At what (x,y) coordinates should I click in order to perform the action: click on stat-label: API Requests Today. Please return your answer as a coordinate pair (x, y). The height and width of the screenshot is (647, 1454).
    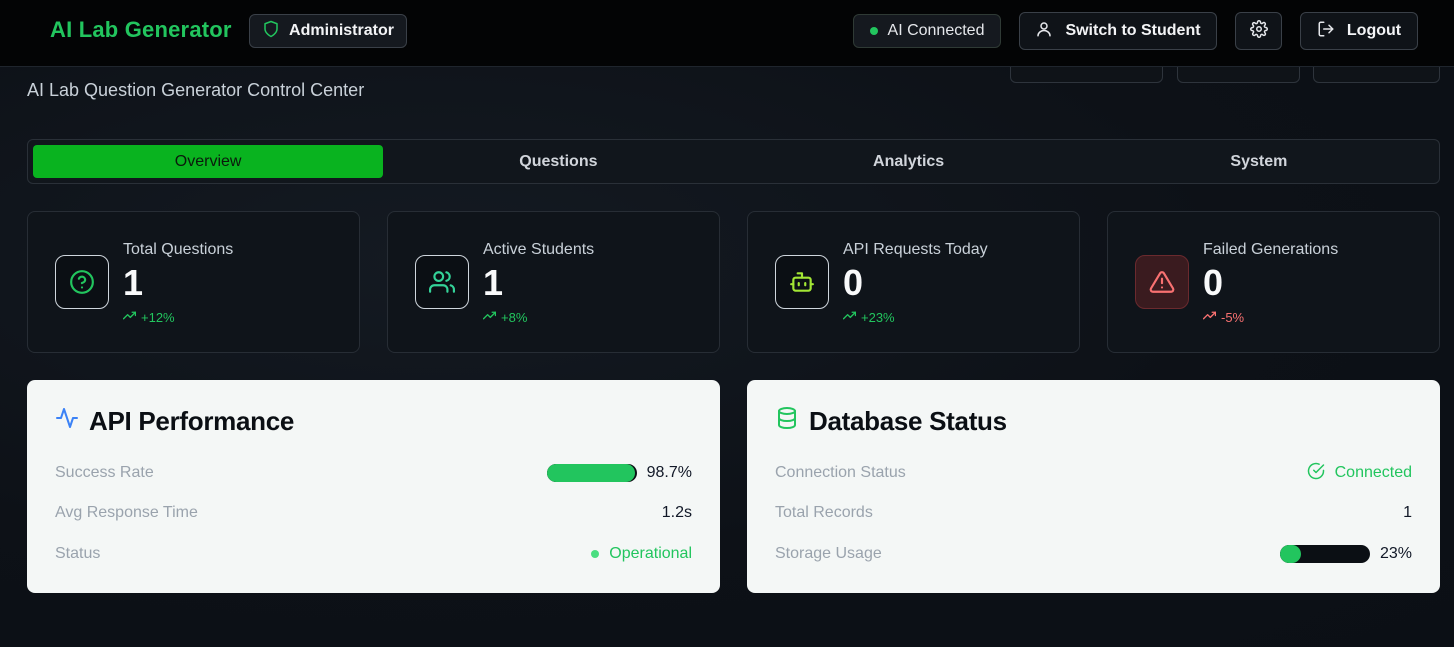
    Looking at the image, I should click on (915, 249).